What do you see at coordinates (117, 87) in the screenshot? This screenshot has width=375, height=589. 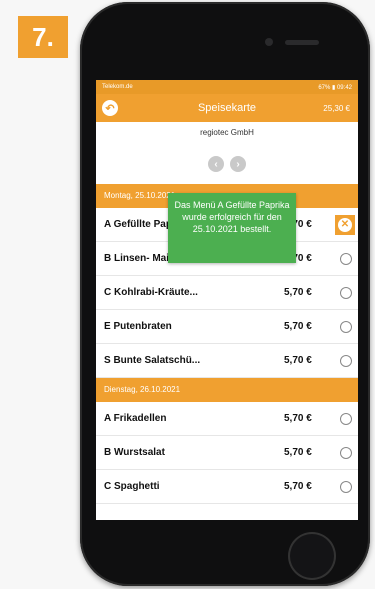 I see `carrier-label: Telekom.de` at bounding box center [117, 87].